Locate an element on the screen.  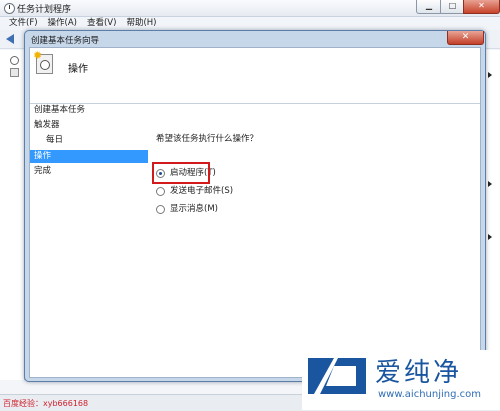
task-scheduler-tree-icon is located at coordinates (14, 60).